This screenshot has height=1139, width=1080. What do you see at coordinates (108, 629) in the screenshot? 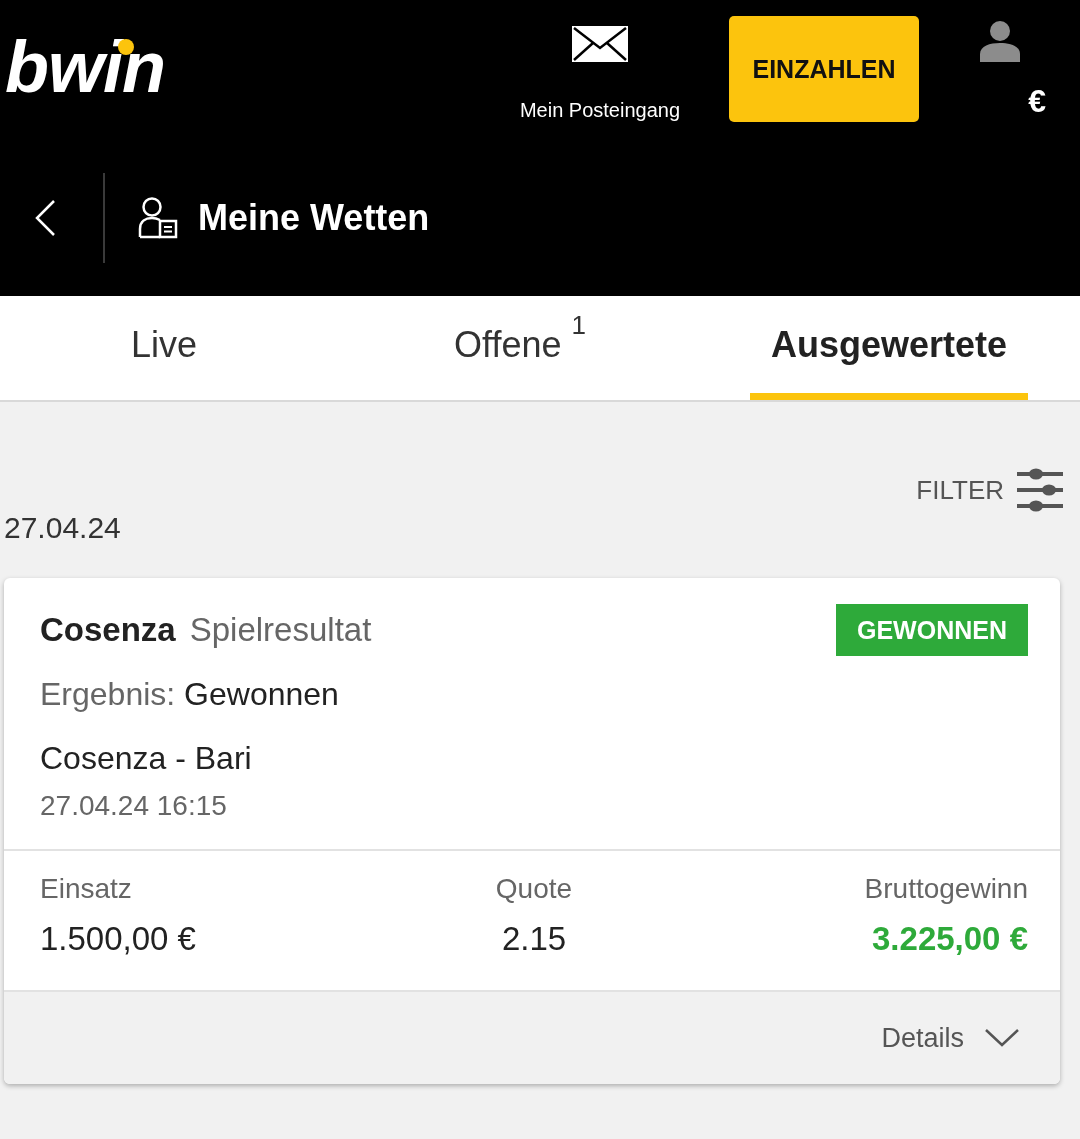
I see `selection-name: Cosenza` at bounding box center [108, 629].